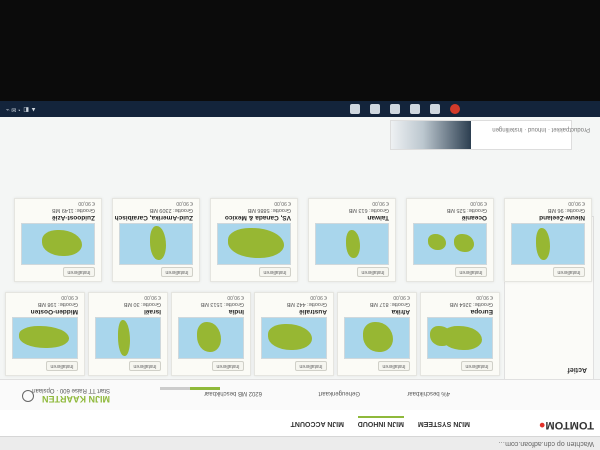 The height and width of the screenshot is (450, 600). I want to click on map-name: Afrika, so click(400, 311).